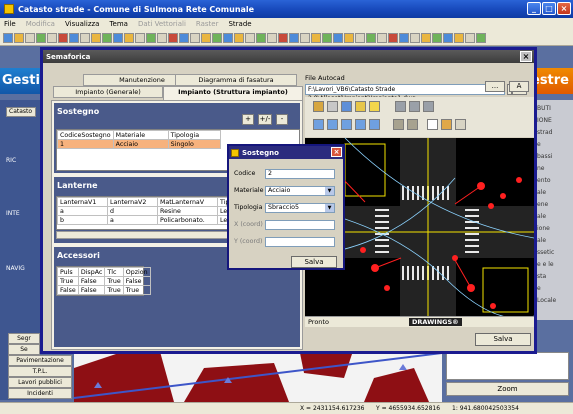  Describe the element at coordinates (118, 24) in the screenshot. I see `menu-tema: Tema` at that location.